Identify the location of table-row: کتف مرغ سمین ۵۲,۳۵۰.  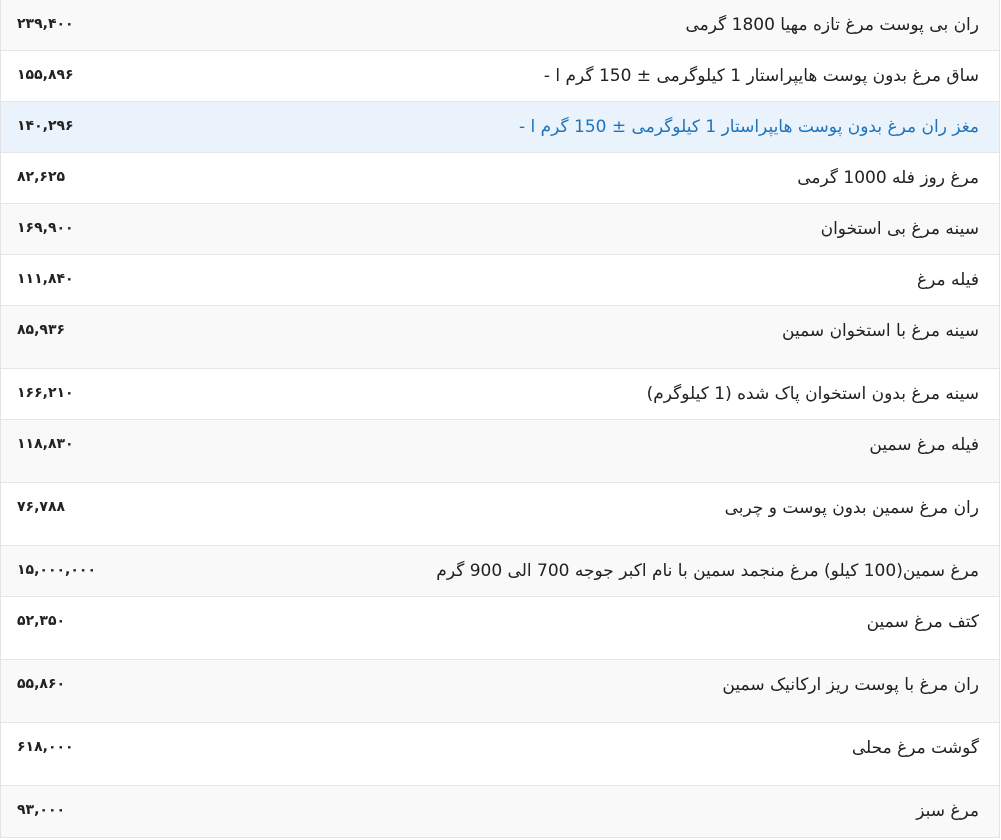
(500, 628).